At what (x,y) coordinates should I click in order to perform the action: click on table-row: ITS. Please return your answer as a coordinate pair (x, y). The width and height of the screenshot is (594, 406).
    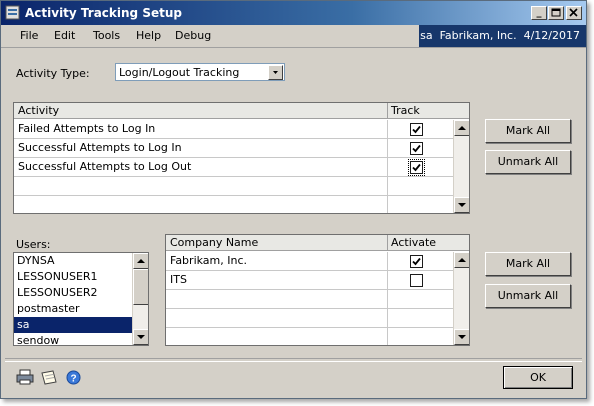
    Looking at the image, I should click on (309, 280).